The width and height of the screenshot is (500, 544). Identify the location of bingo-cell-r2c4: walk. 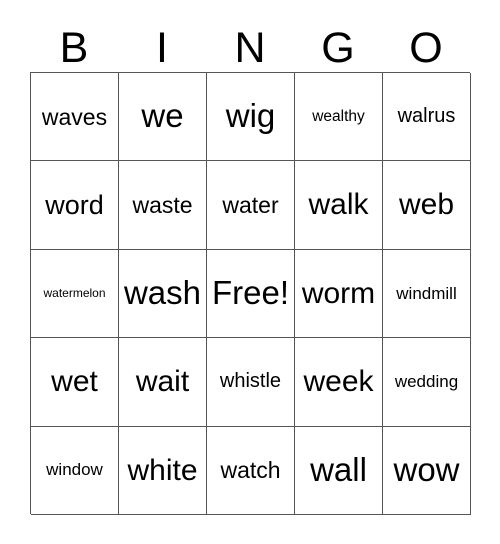
(339, 205).